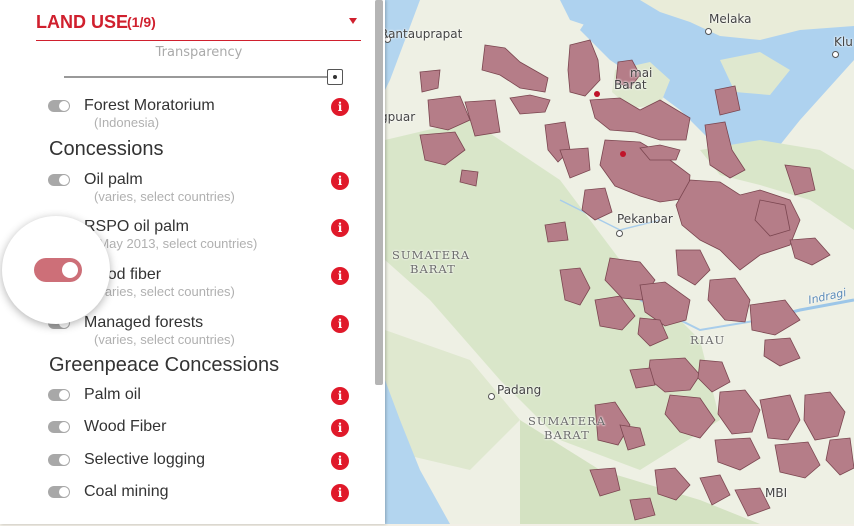 The height and width of the screenshot is (526, 854). Describe the element at coordinates (125, 426) in the screenshot. I see `layer-label: Wood Fiber` at that location.